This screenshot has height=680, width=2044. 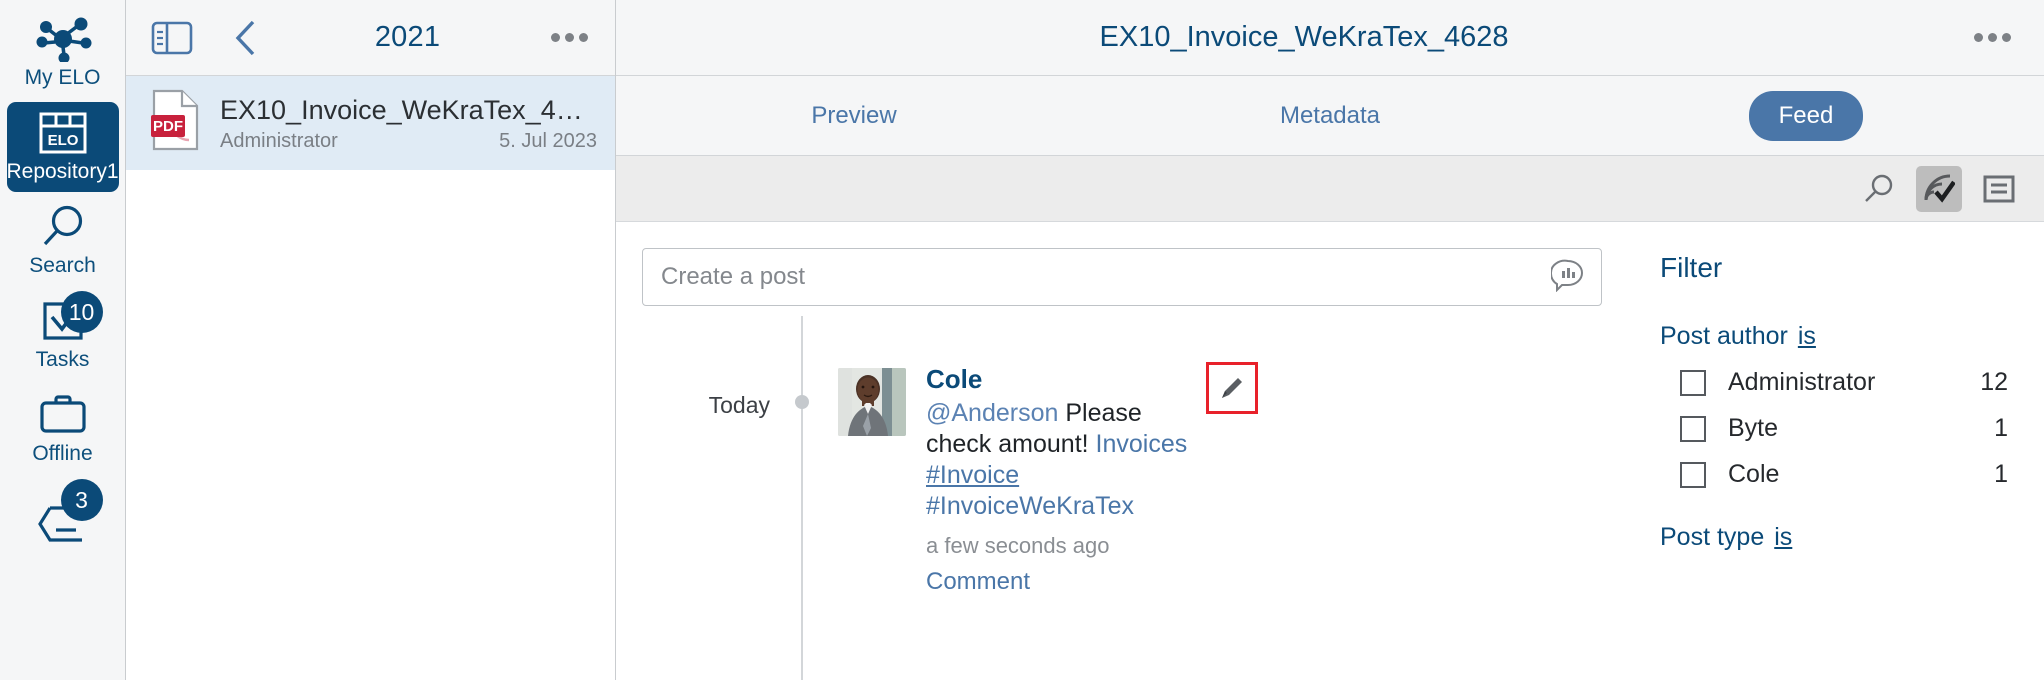 What do you see at coordinates (733, 276) in the screenshot?
I see `create-post-placeholder: Create a post` at bounding box center [733, 276].